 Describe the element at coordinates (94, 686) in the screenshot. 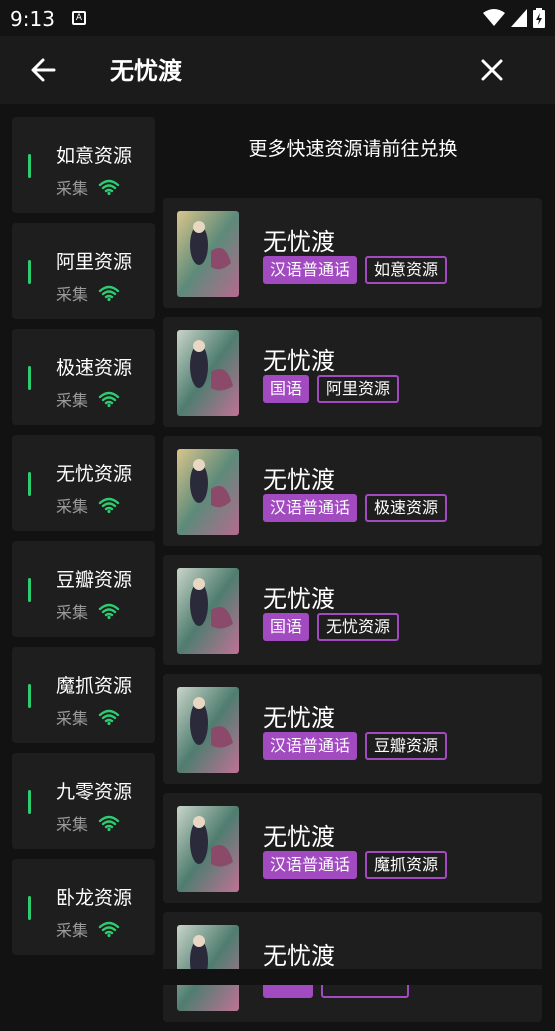

I see `source-name: 魔抓资源` at that location.